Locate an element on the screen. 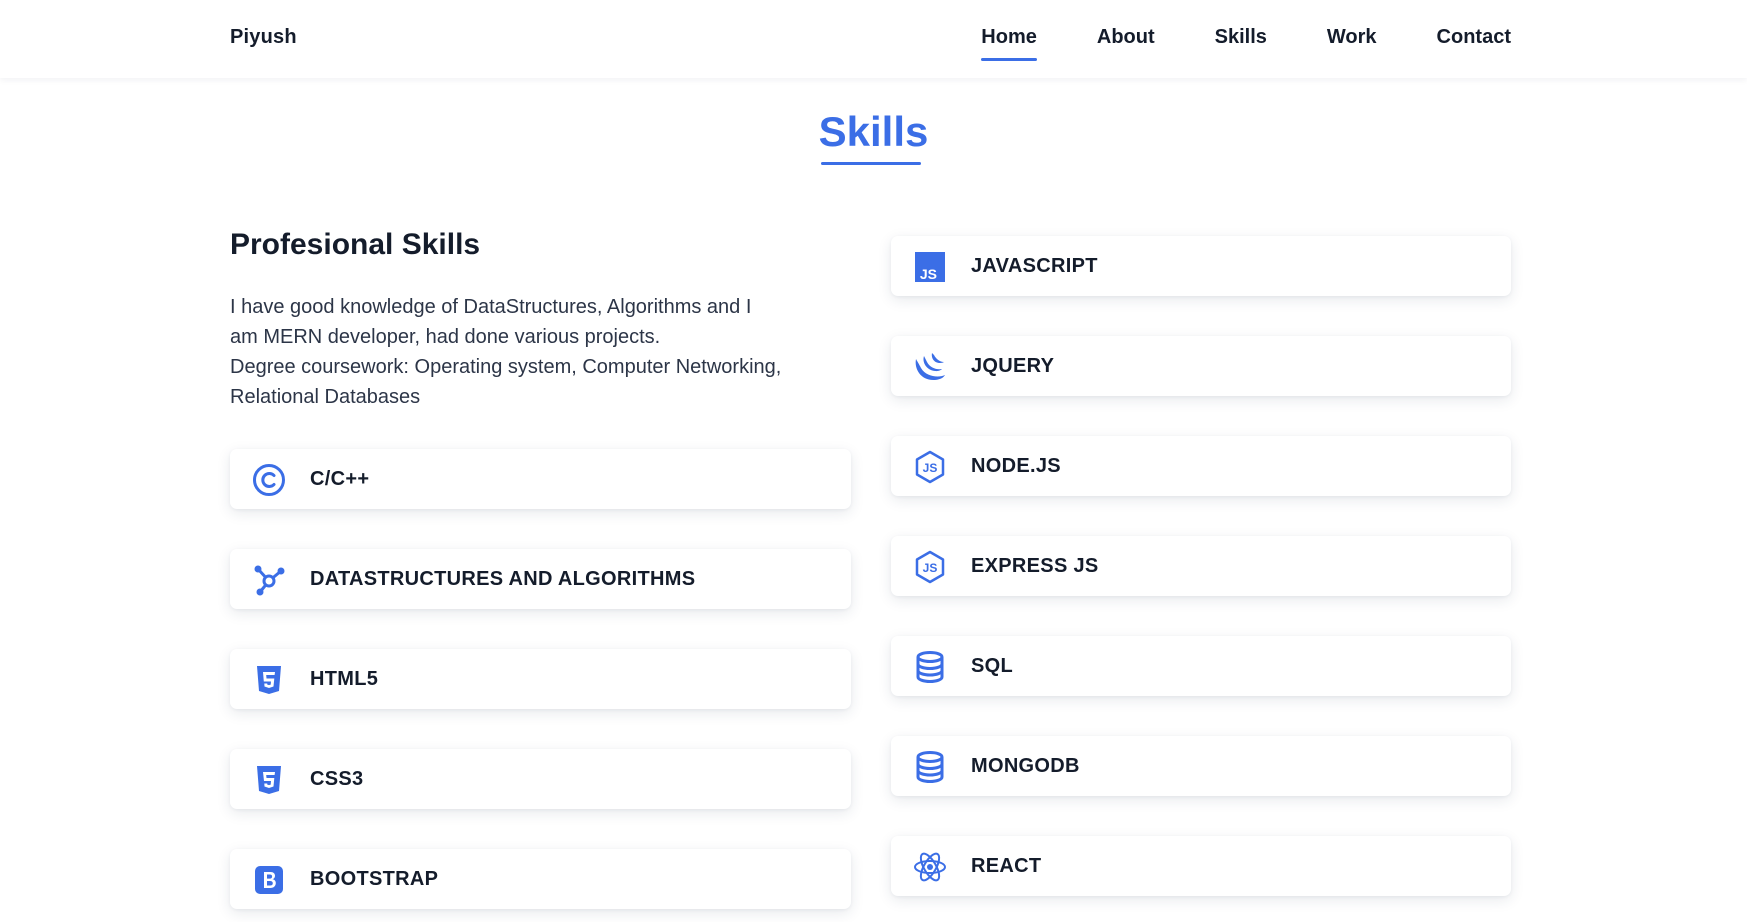 This screenshot has height=922, width=1747. react-icon is located at coordinates (930, 867).